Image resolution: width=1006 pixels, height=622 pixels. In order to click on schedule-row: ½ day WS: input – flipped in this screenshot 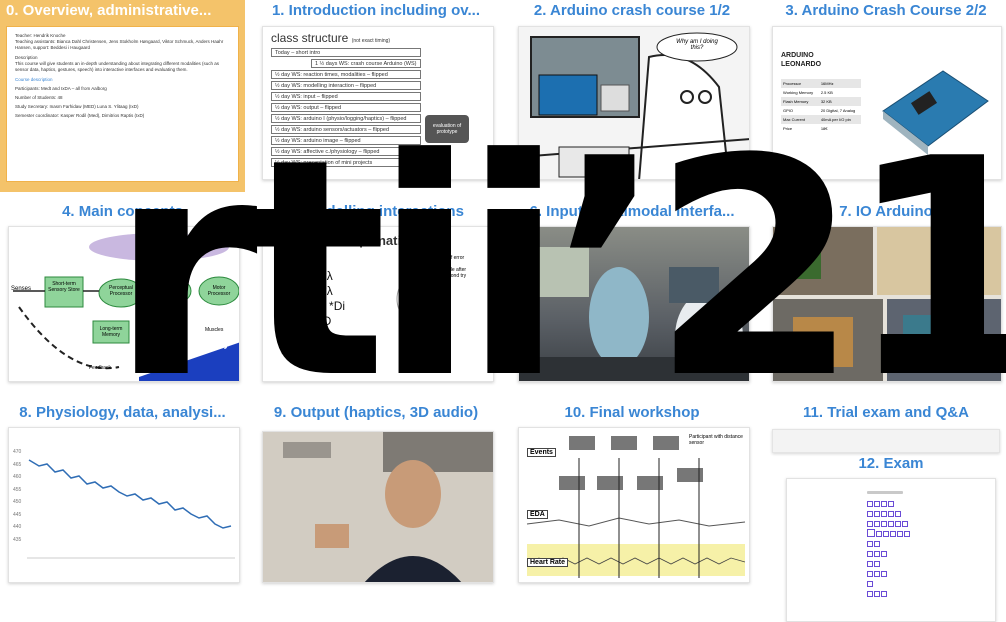, I will do `click(346, 96)`.